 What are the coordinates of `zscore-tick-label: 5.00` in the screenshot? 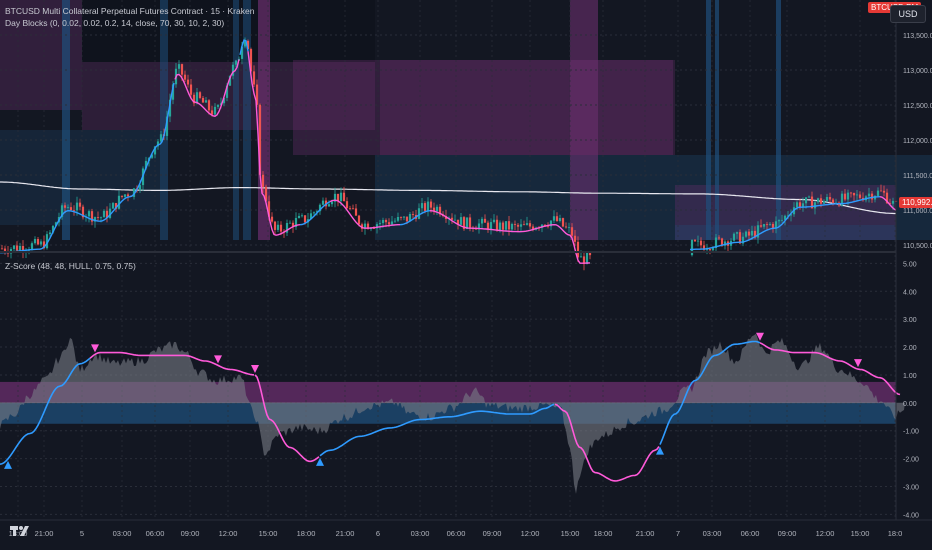 It's located at (910, 264).